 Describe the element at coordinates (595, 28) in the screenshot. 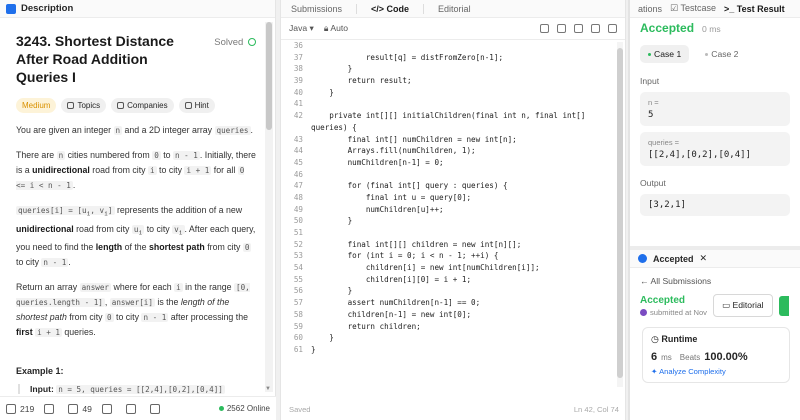

I see `reset-icon` at that location.